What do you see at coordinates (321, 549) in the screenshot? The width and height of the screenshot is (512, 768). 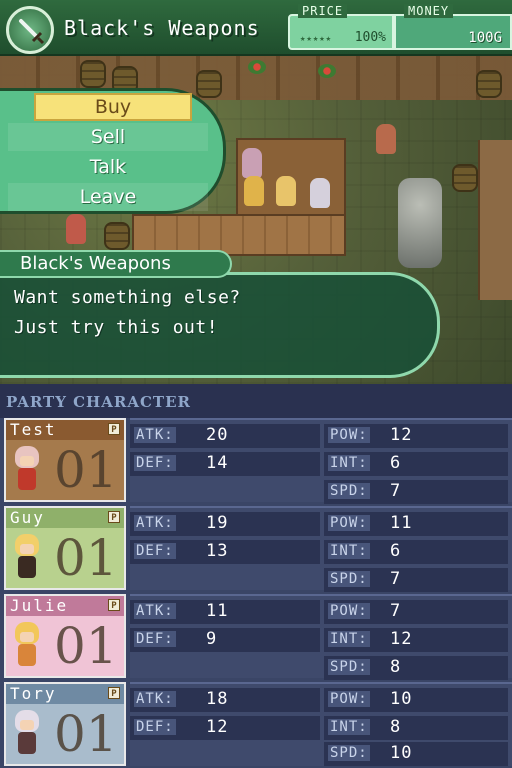 I see `stats-panel: ATK: 19 DEF: 13 POW: 11 INT: 6 SPD: 7` at bounding box center [321, 549].